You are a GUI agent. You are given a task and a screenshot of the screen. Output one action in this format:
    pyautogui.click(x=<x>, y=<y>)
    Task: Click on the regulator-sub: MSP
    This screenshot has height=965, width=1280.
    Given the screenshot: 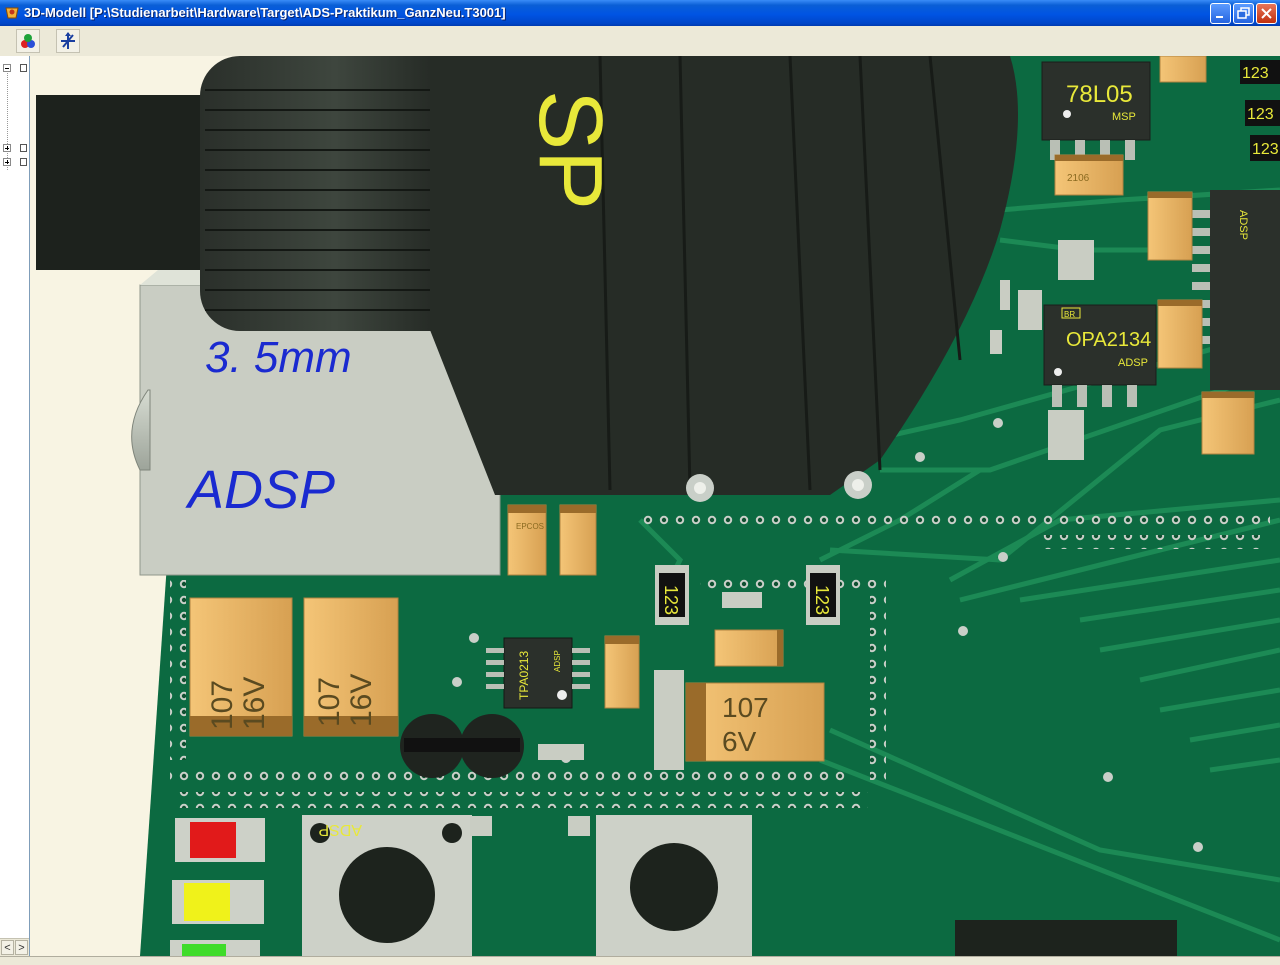 What is the action you would take?
    pyautogui.click(x=1124, y=117)
    